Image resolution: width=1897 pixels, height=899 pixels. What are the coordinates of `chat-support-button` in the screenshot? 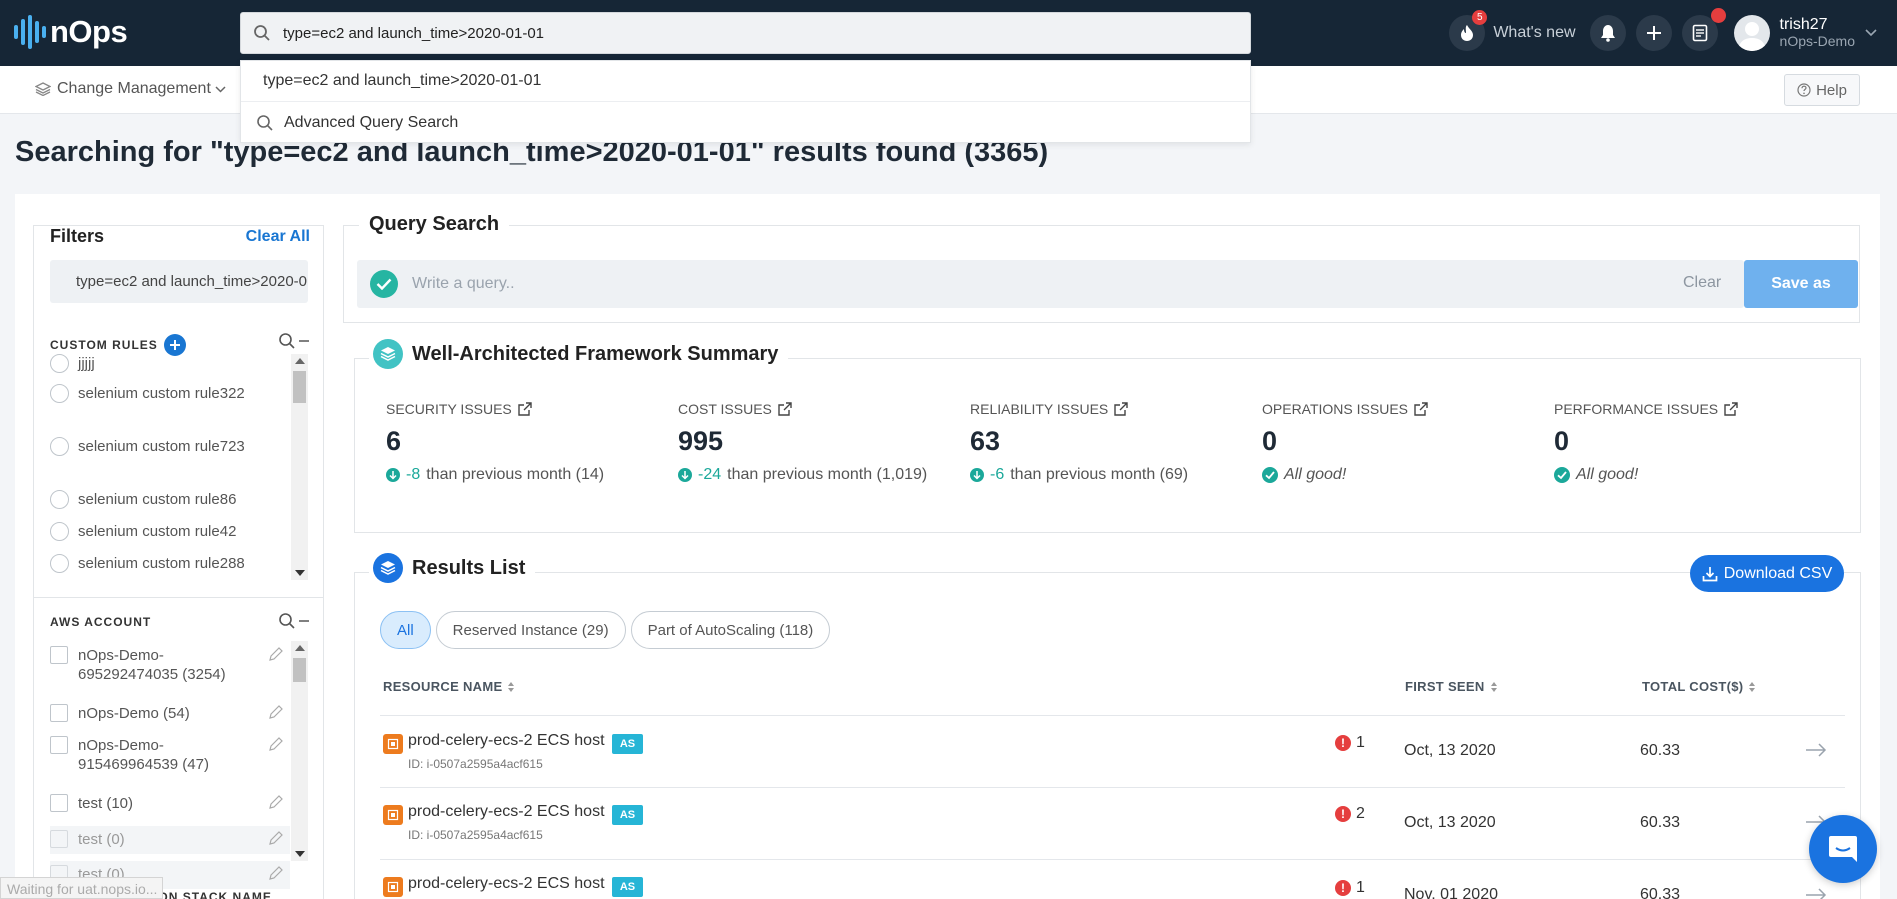 It's located at (1843, 849).